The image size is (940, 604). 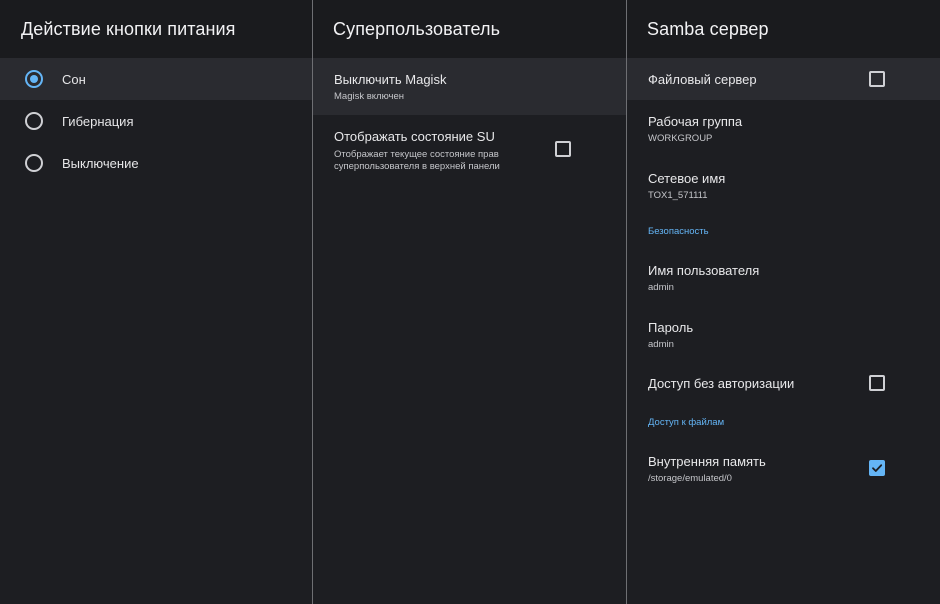 What do you see at coordinates (369, 96) in the screenshot?
I see `disable-magisk-summary: Magisk включен` at bounding box center [369, 96].